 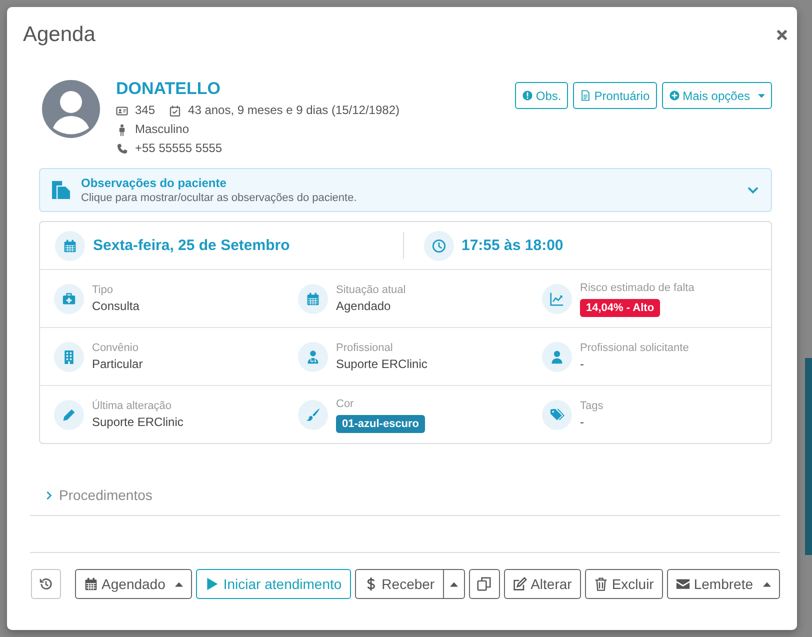 What do you see at coordinates (115, 348) in the screenshot?
I see `field-label: Convênio` at bounding box center [115, 348].